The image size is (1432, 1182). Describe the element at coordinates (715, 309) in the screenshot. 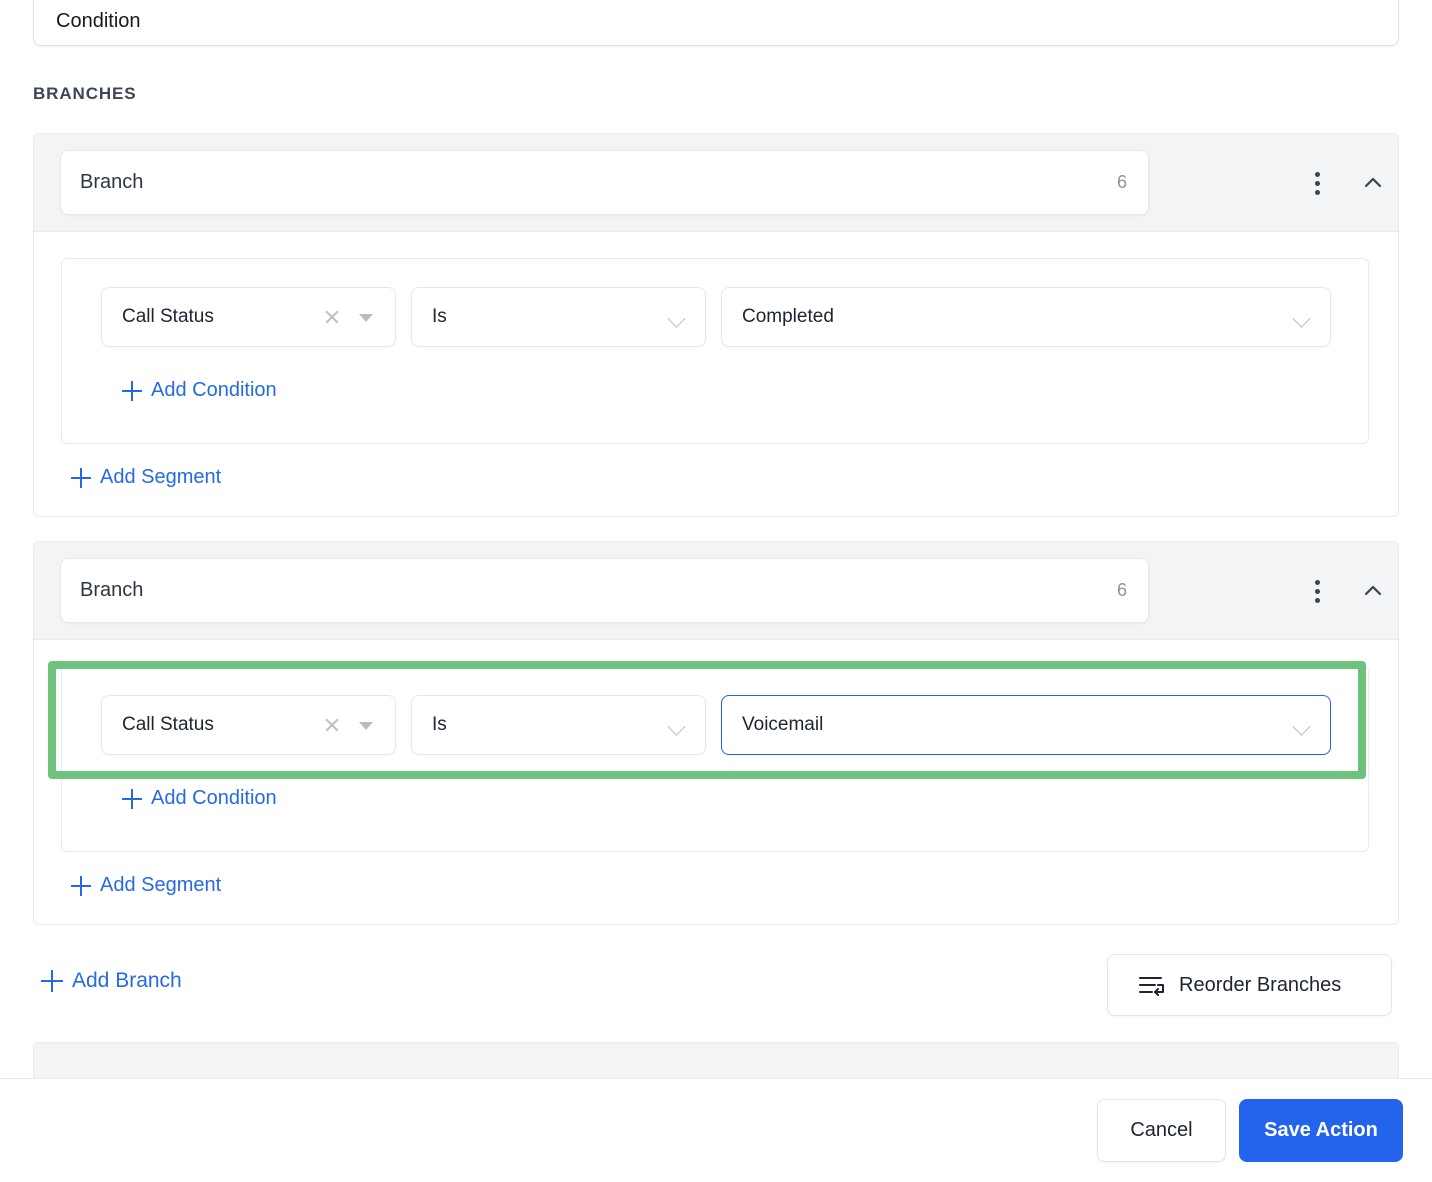

I see `condition-row: Call Status Is Completed` at that location.